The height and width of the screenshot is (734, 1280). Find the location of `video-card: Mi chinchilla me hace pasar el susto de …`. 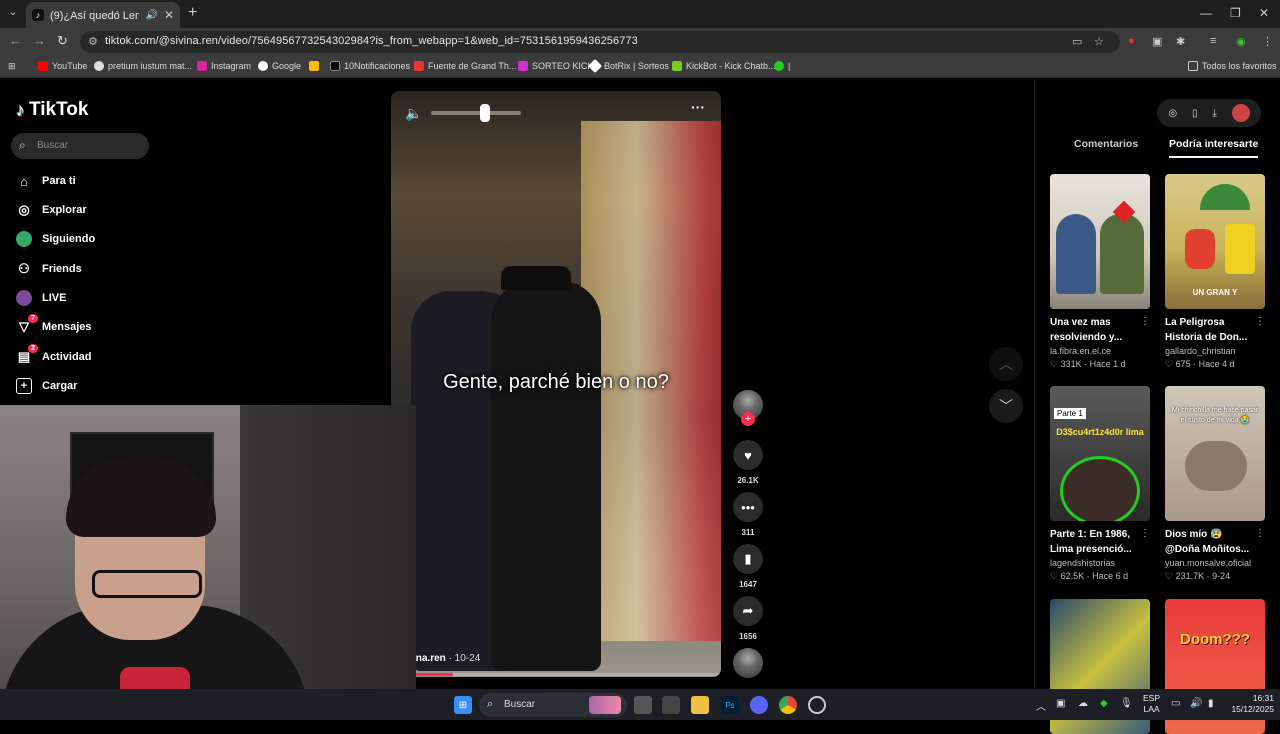

video-card: Mi chinchilla me hace pasar el susto de … is located at coordinates (1215, 484).